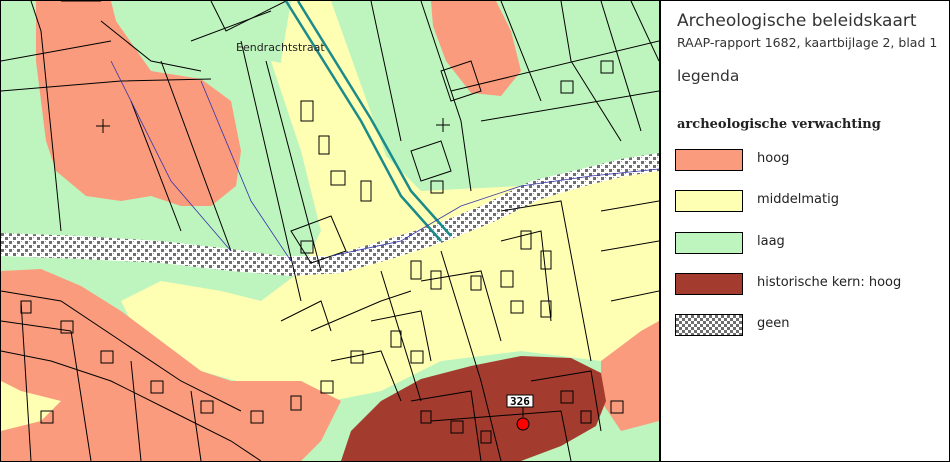 The width and height of the screenshot is (950, 462). What do you see at coordinates (798, 199) in the screenshot?
I see `legend-label-middelmatig: middelmatig` at bounding box center [798, 199].